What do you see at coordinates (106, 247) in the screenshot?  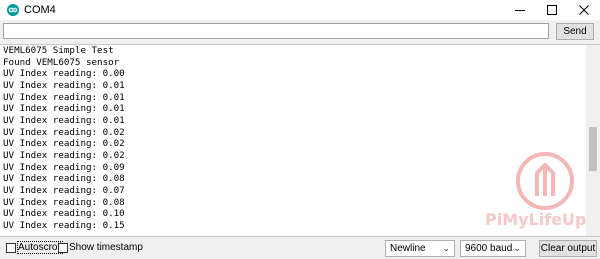 I see `show-timestamp-label: Show timestamp` at bounding box center [106, 247].